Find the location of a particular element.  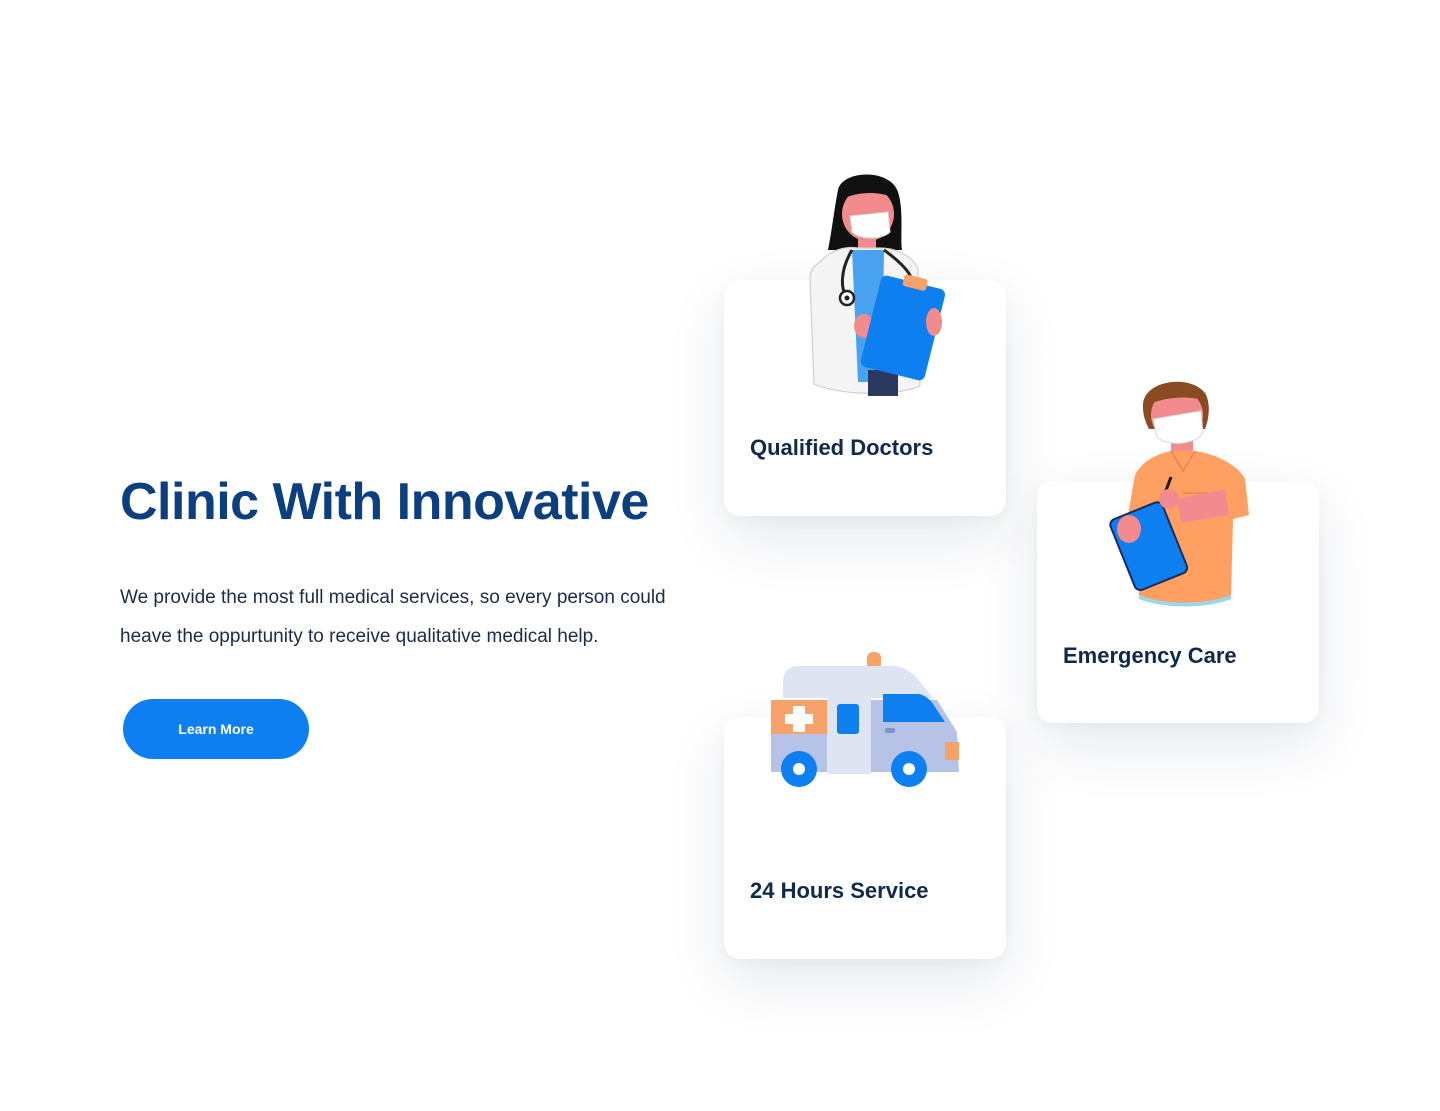

feature-card-title: 24 Hours Service is located at coordinates (839, 890).